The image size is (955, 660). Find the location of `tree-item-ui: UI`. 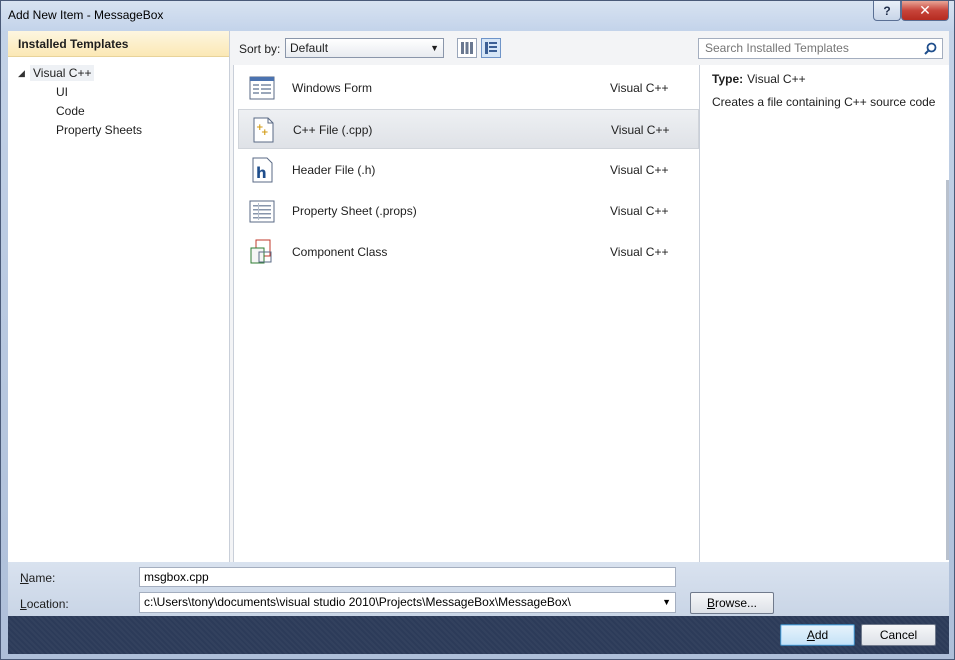

tree-item-ui: UI is located at coordinates (62, 92).